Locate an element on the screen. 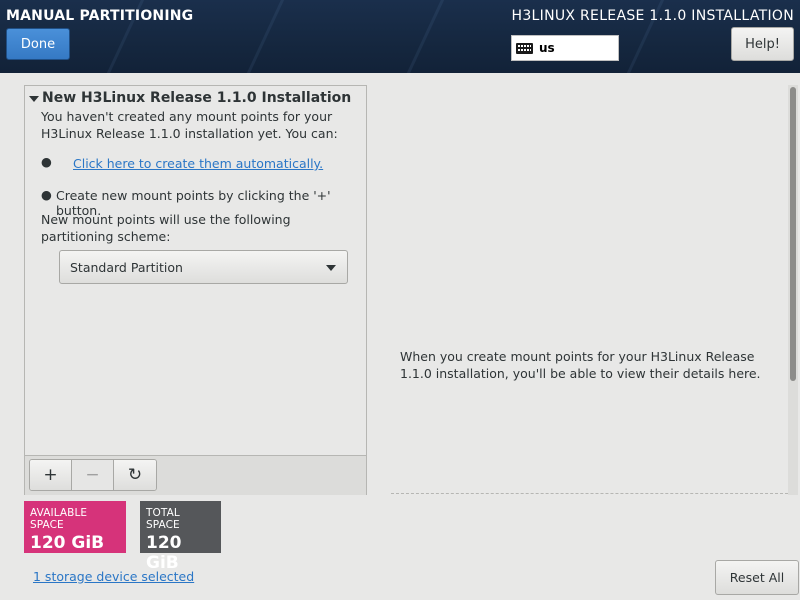 The image size is (800, 600). installation-title: New H3Linux Release 1.1.0 Installation is located at coordinates (197, 98).